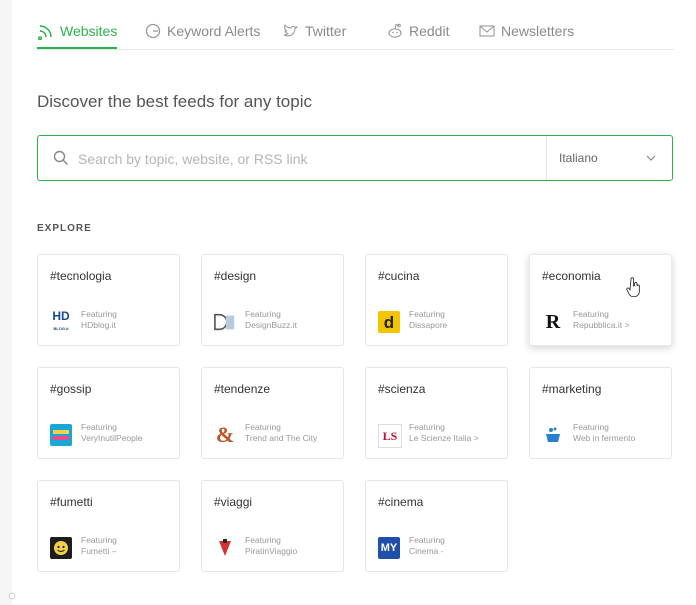 Image resolution: width=696 pixels, height=605 pixels. What do you see at coordinates (153, 31) in the screenshot?
I see `google-icon` at bounding box center [153, 31].